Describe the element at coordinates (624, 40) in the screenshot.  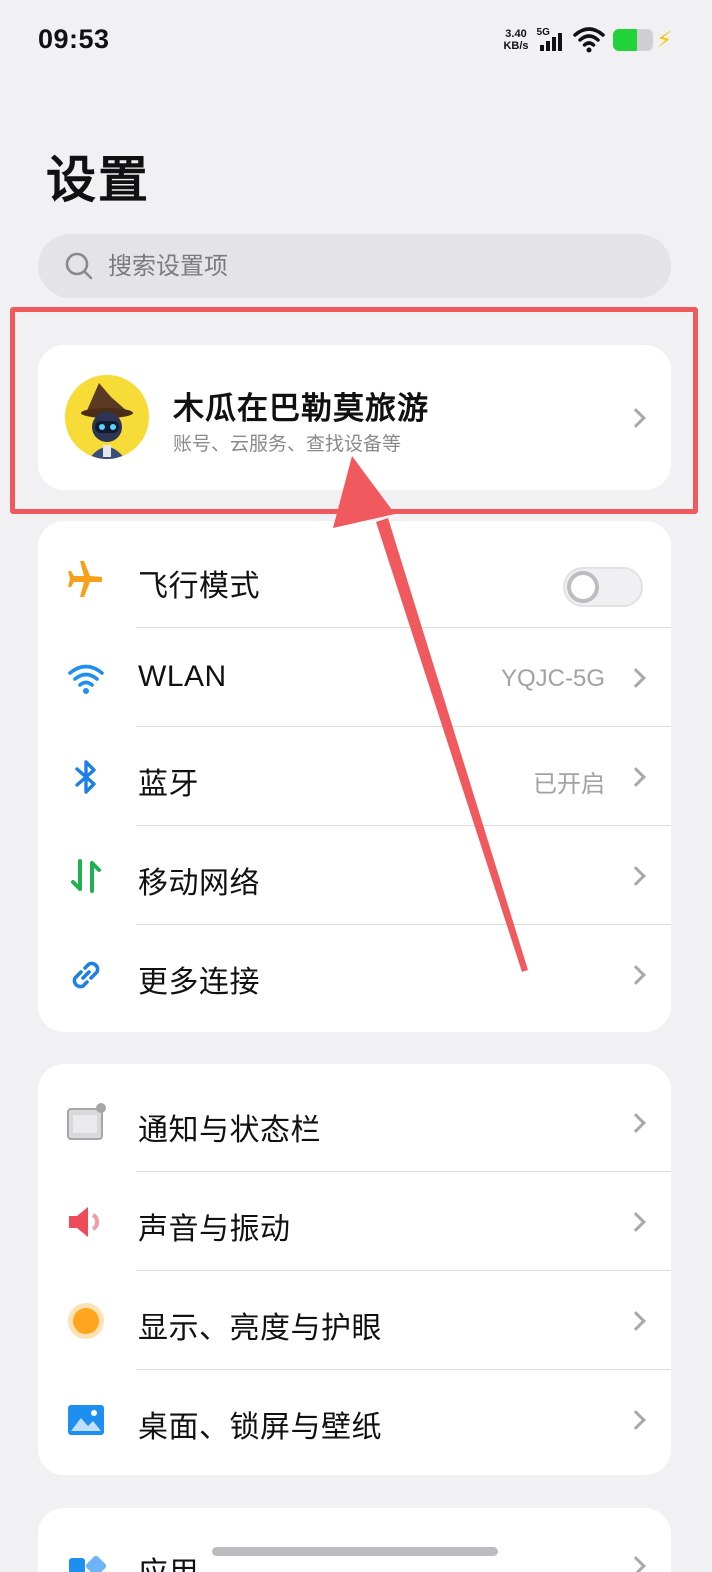
I see `battery-level` at that location.